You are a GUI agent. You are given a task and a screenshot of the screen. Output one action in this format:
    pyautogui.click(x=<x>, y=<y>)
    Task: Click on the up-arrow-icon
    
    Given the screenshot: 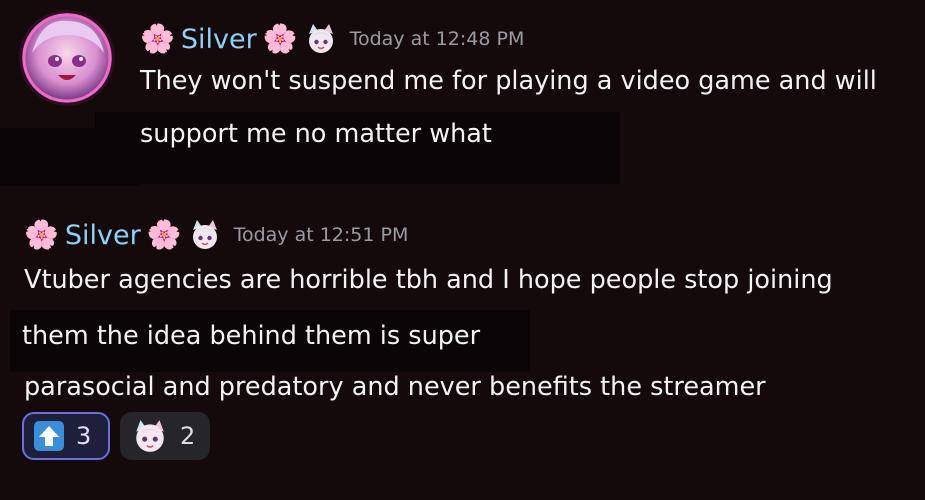 What is the action you would take?
    pyautogui.click(x=49, y=436)
    